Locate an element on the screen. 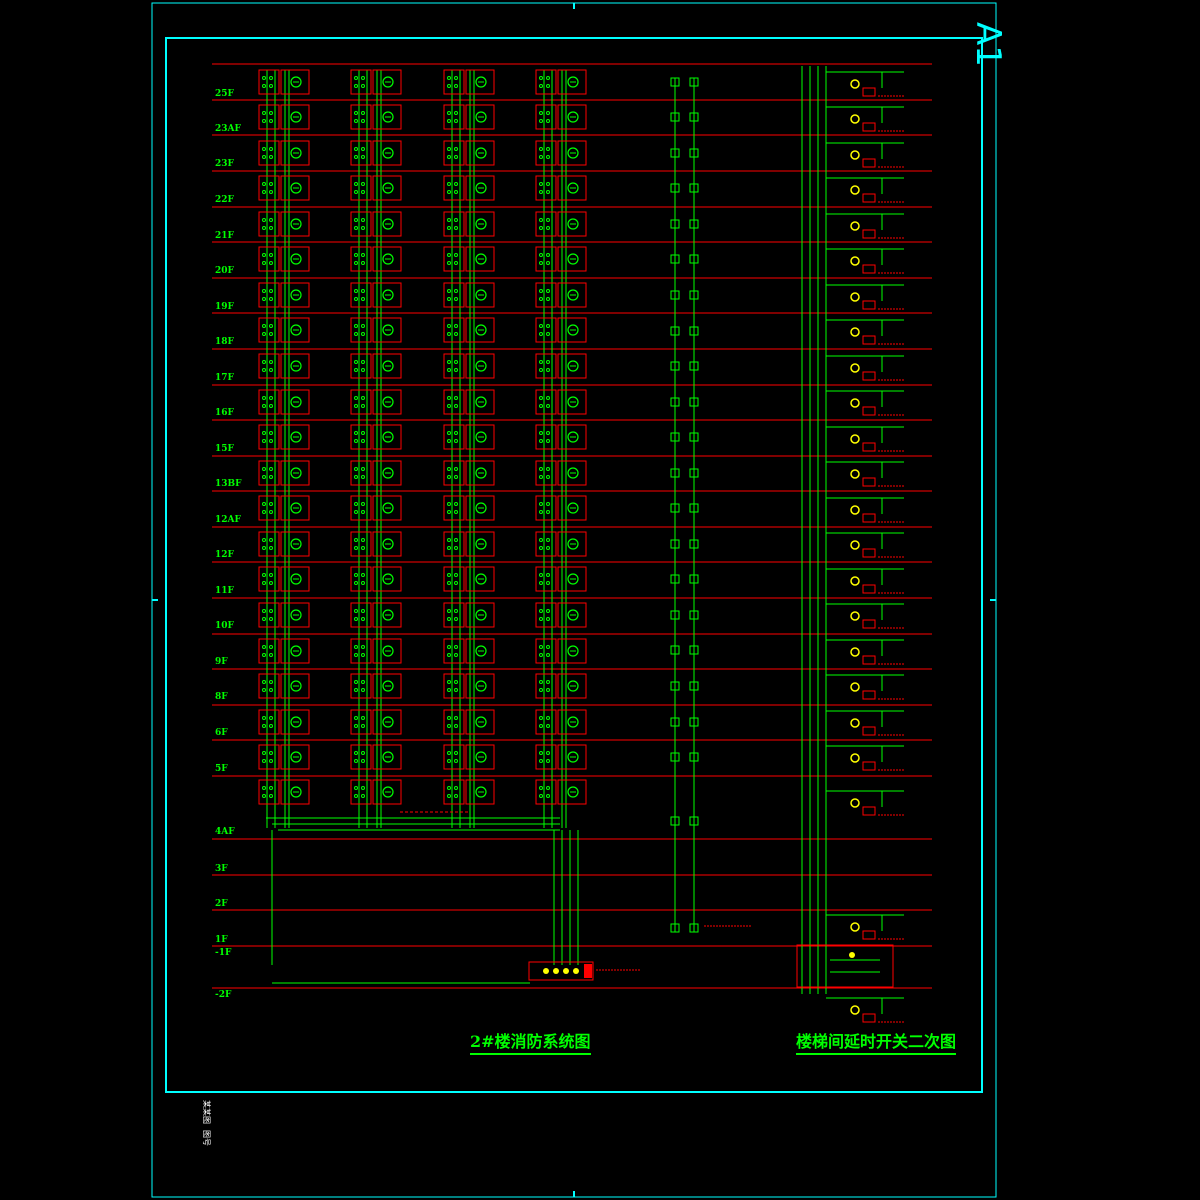 This screenshot has height=1200, width=1200. floor-label: 3F is located at coordinates (221, 869).